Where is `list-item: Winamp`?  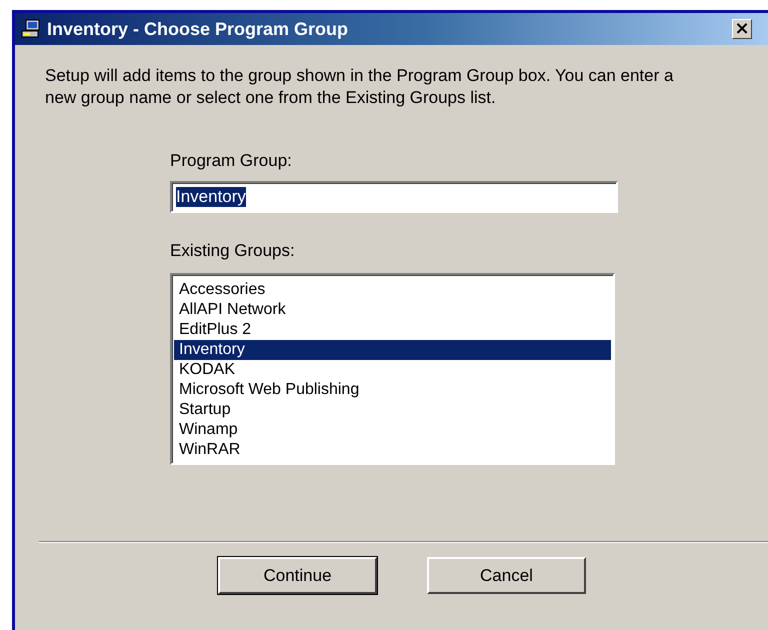
list-item: Winamp is located at coordinates (392, 430).